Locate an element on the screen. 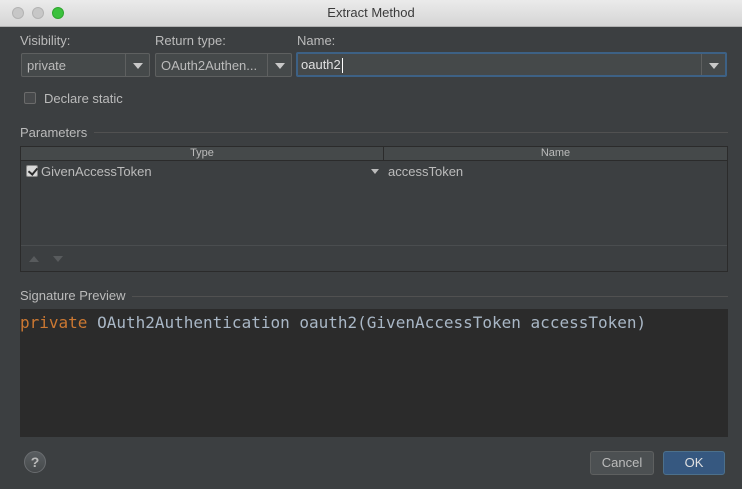  column-header-type: Type is located at coordinates (202, 153).